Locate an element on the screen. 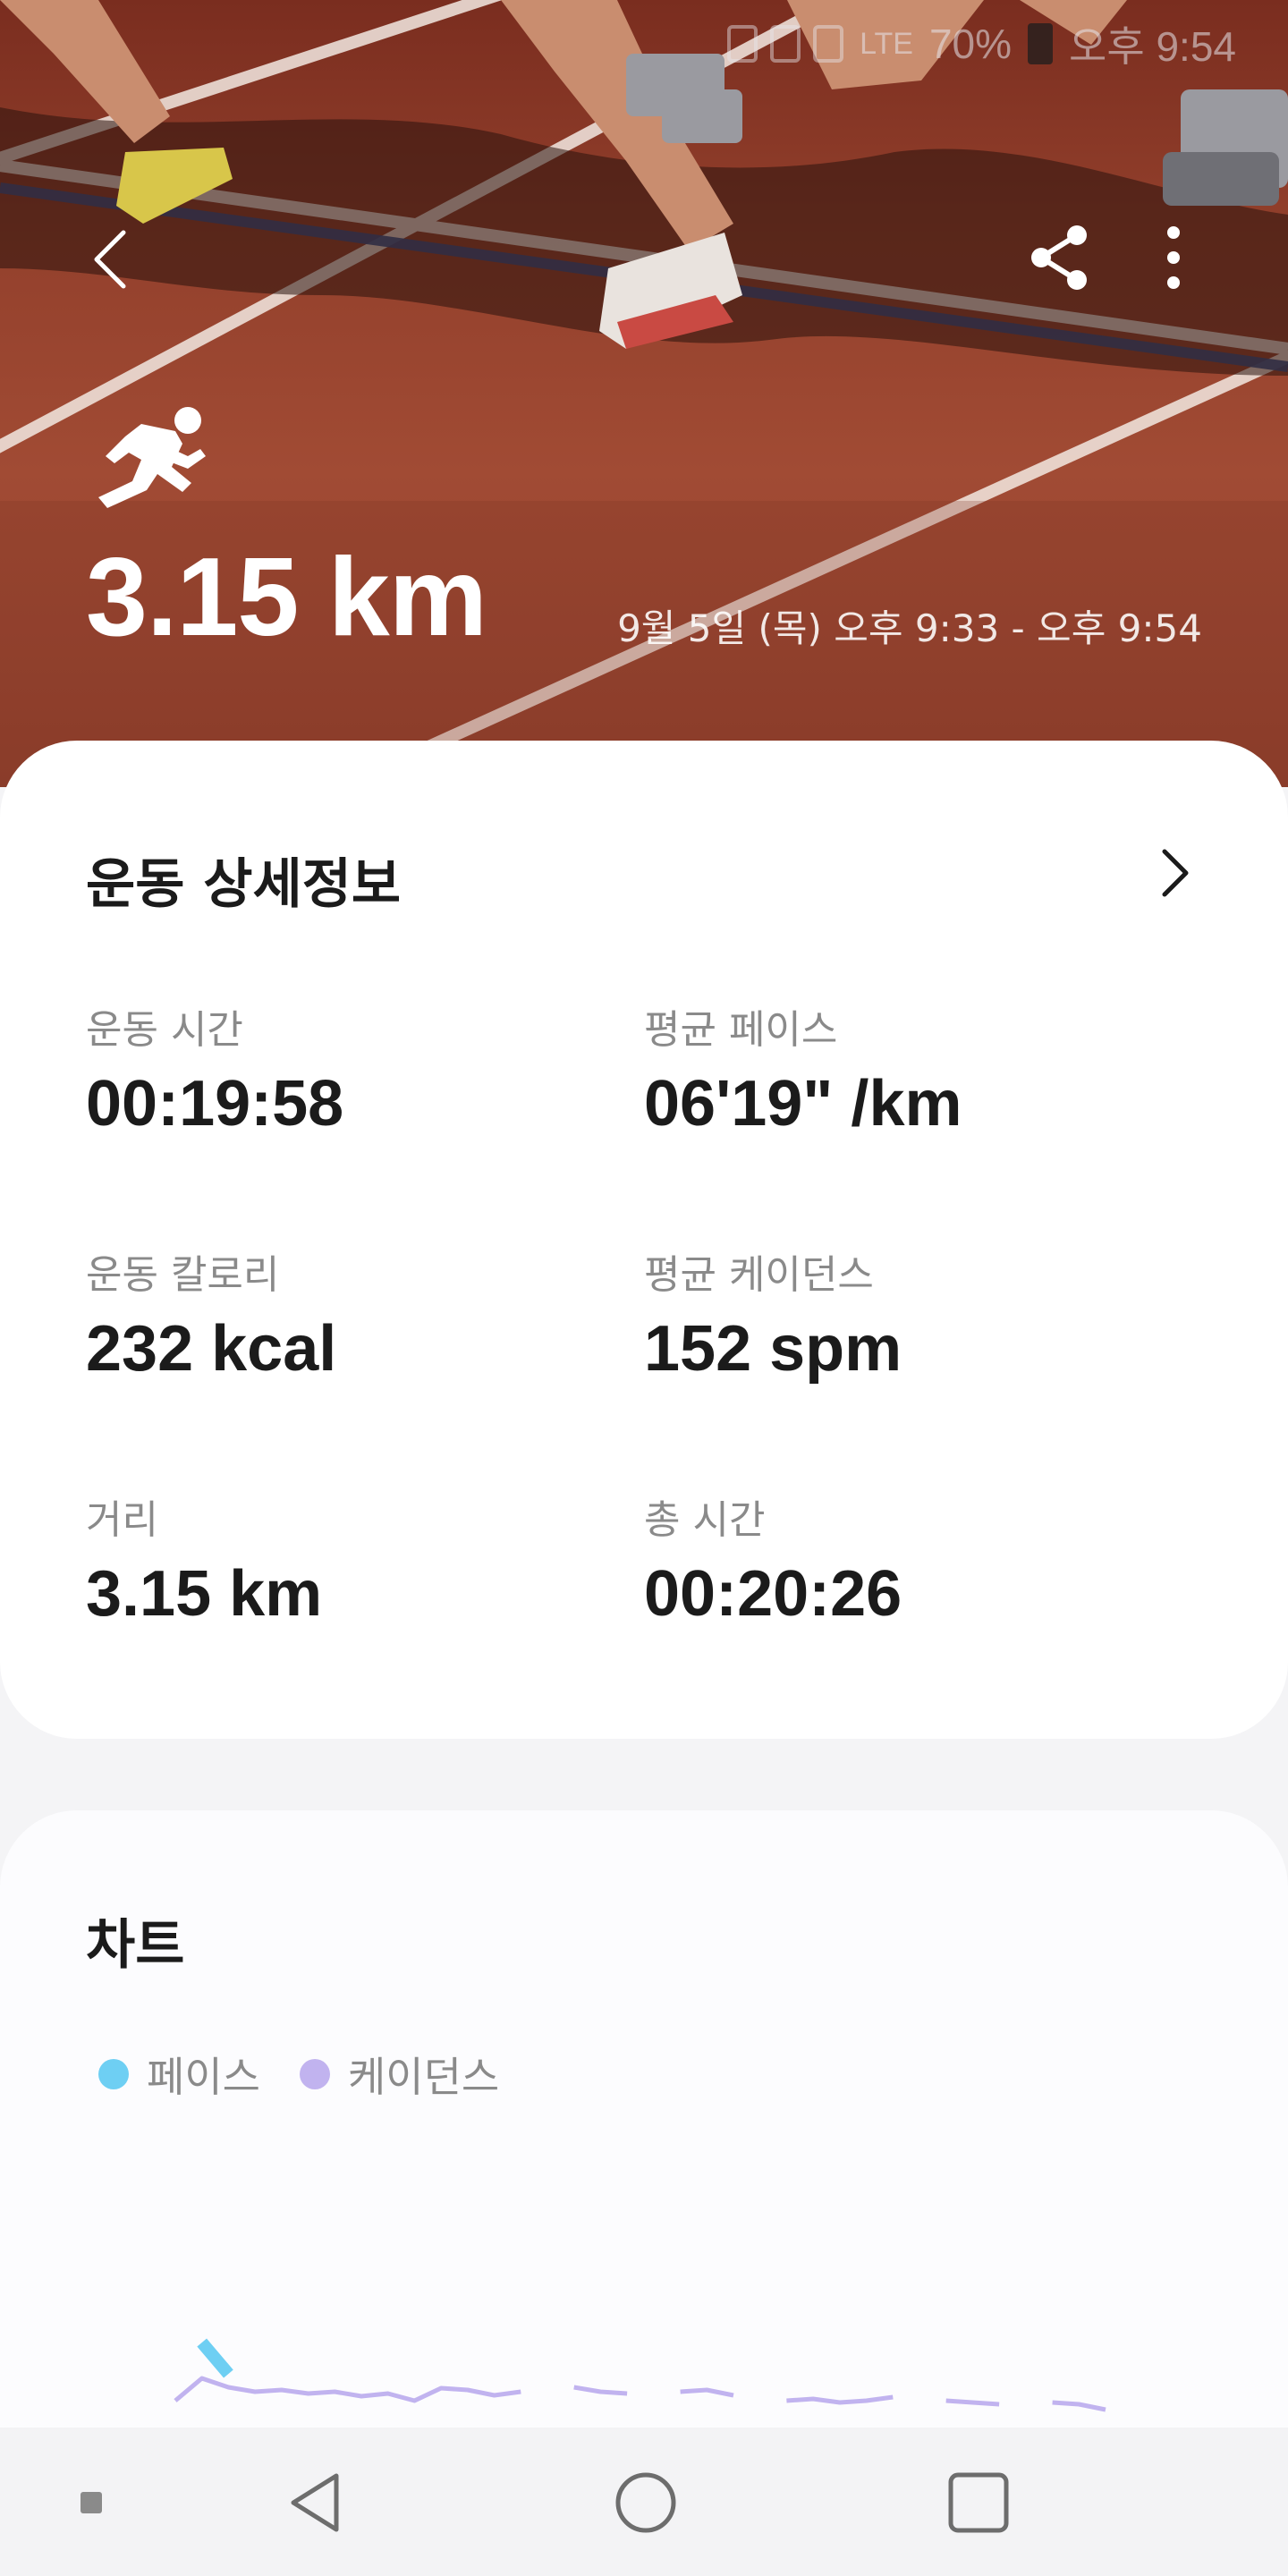 This screenshot has height=2576, width=1288. chart-title: 차트 is located at coordinates (135, 1945).